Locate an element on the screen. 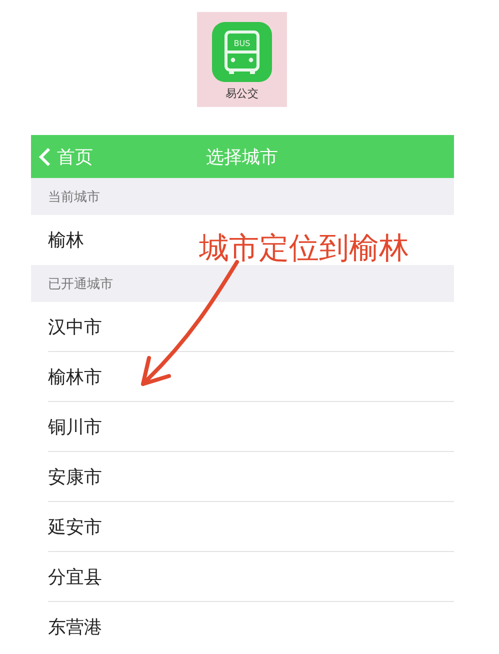  city-item: 延安市 is located at coordinates (75, 526).